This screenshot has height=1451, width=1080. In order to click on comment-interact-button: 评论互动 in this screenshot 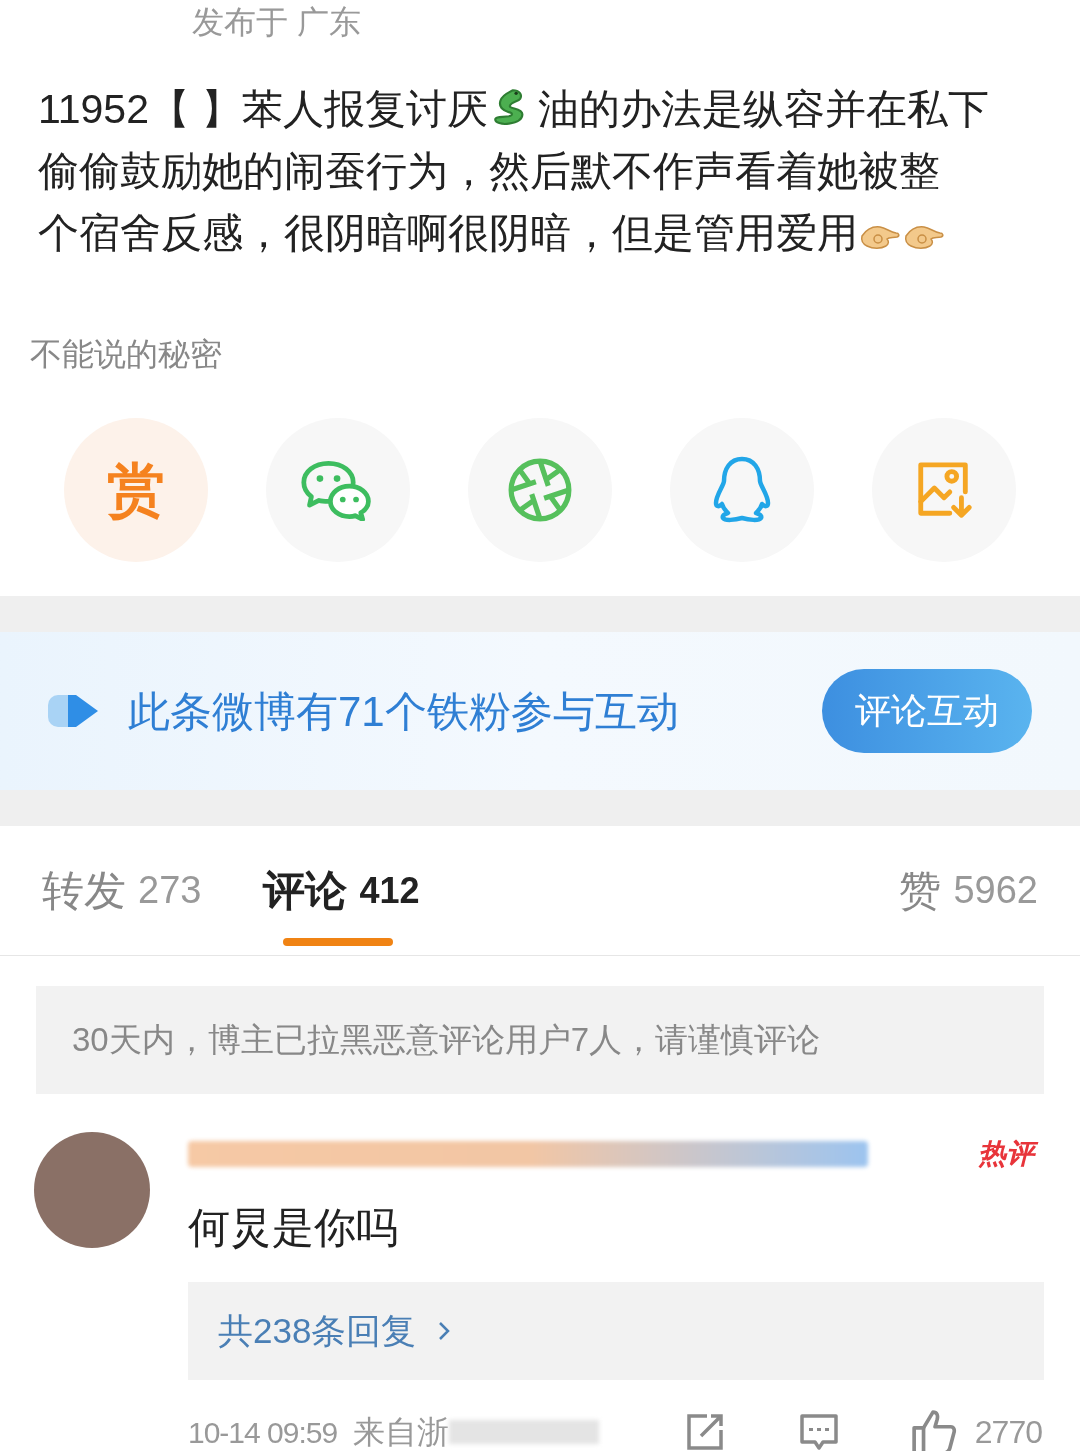, I will do `click(927, 711)`.